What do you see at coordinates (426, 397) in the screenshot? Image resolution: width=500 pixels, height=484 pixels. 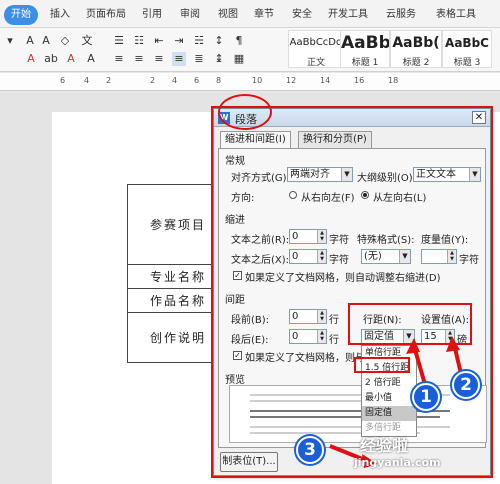 I see `step-badge: 1` at bounding box center [426, 397].